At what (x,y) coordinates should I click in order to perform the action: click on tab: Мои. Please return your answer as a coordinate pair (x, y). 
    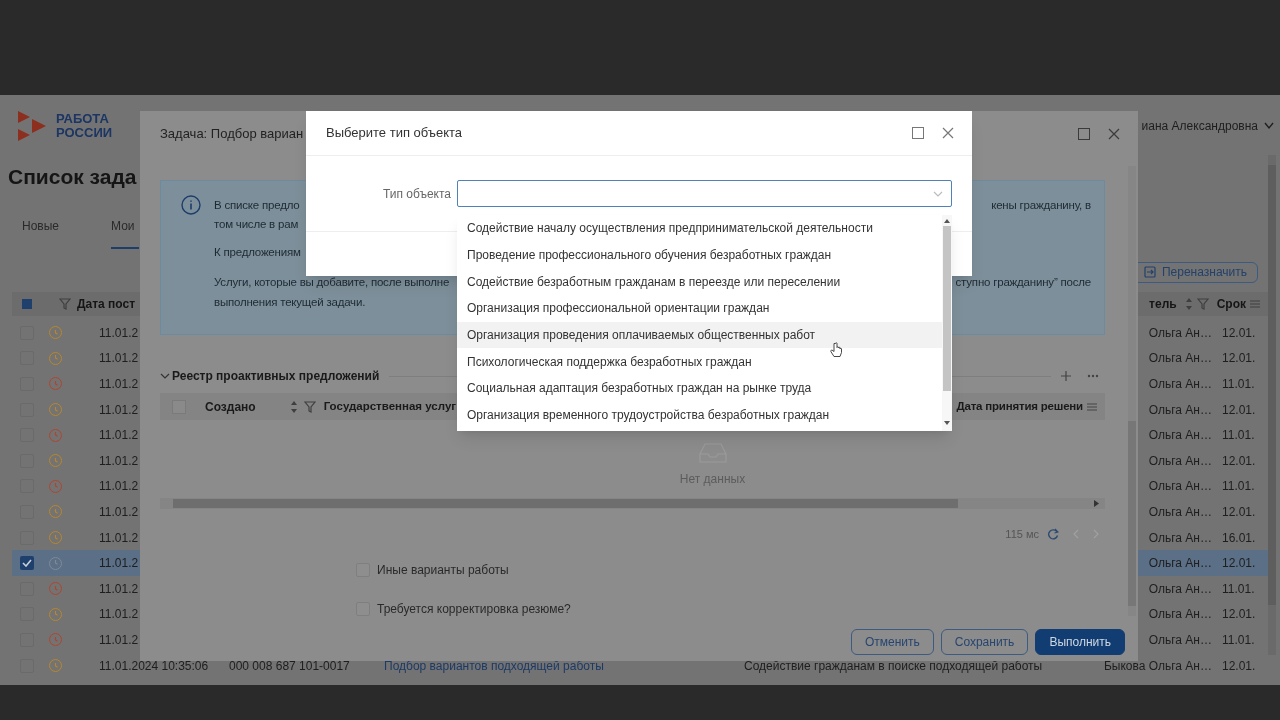
    Looking at the image, I should click on (125, 227).